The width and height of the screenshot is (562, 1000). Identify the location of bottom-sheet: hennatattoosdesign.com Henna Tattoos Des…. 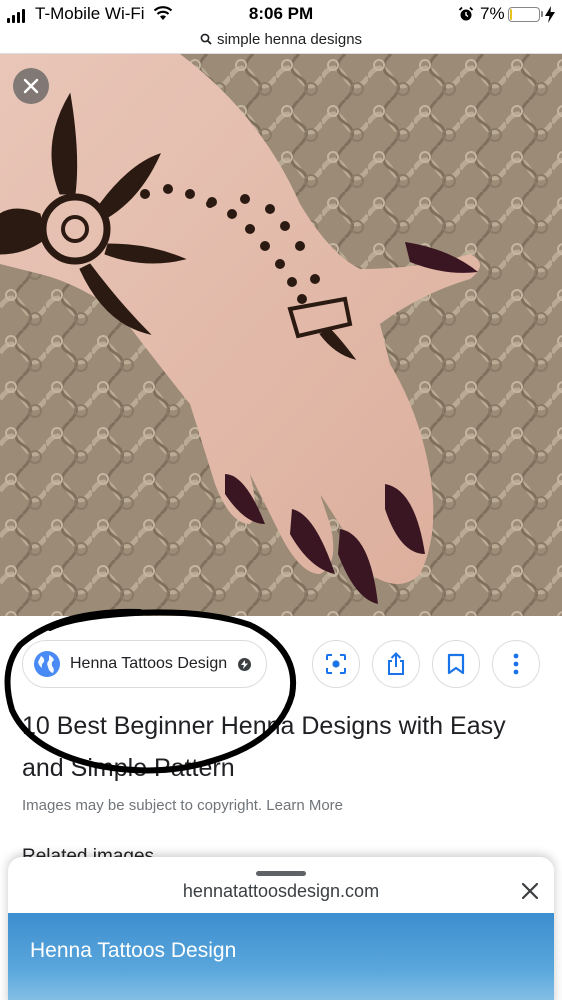
(281, 928).